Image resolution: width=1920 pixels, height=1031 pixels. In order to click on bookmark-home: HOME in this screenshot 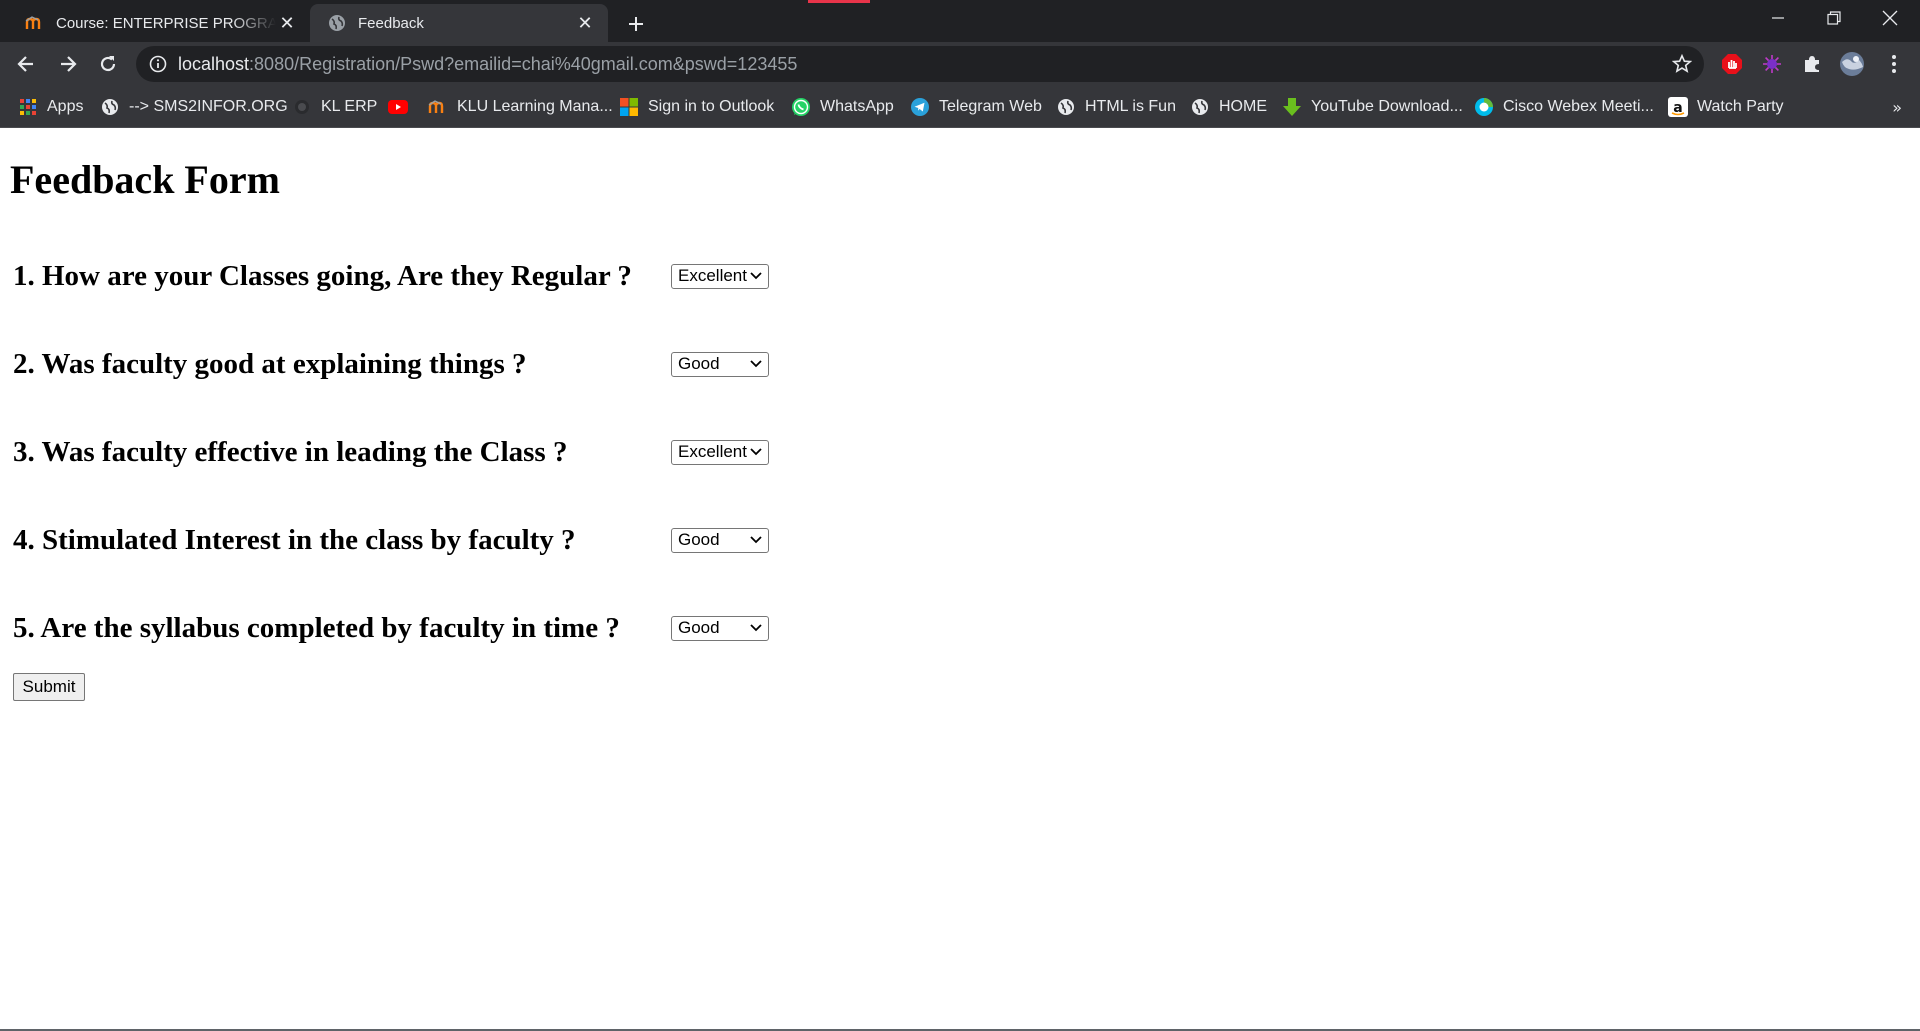, I will do `click(1228, 107)`.